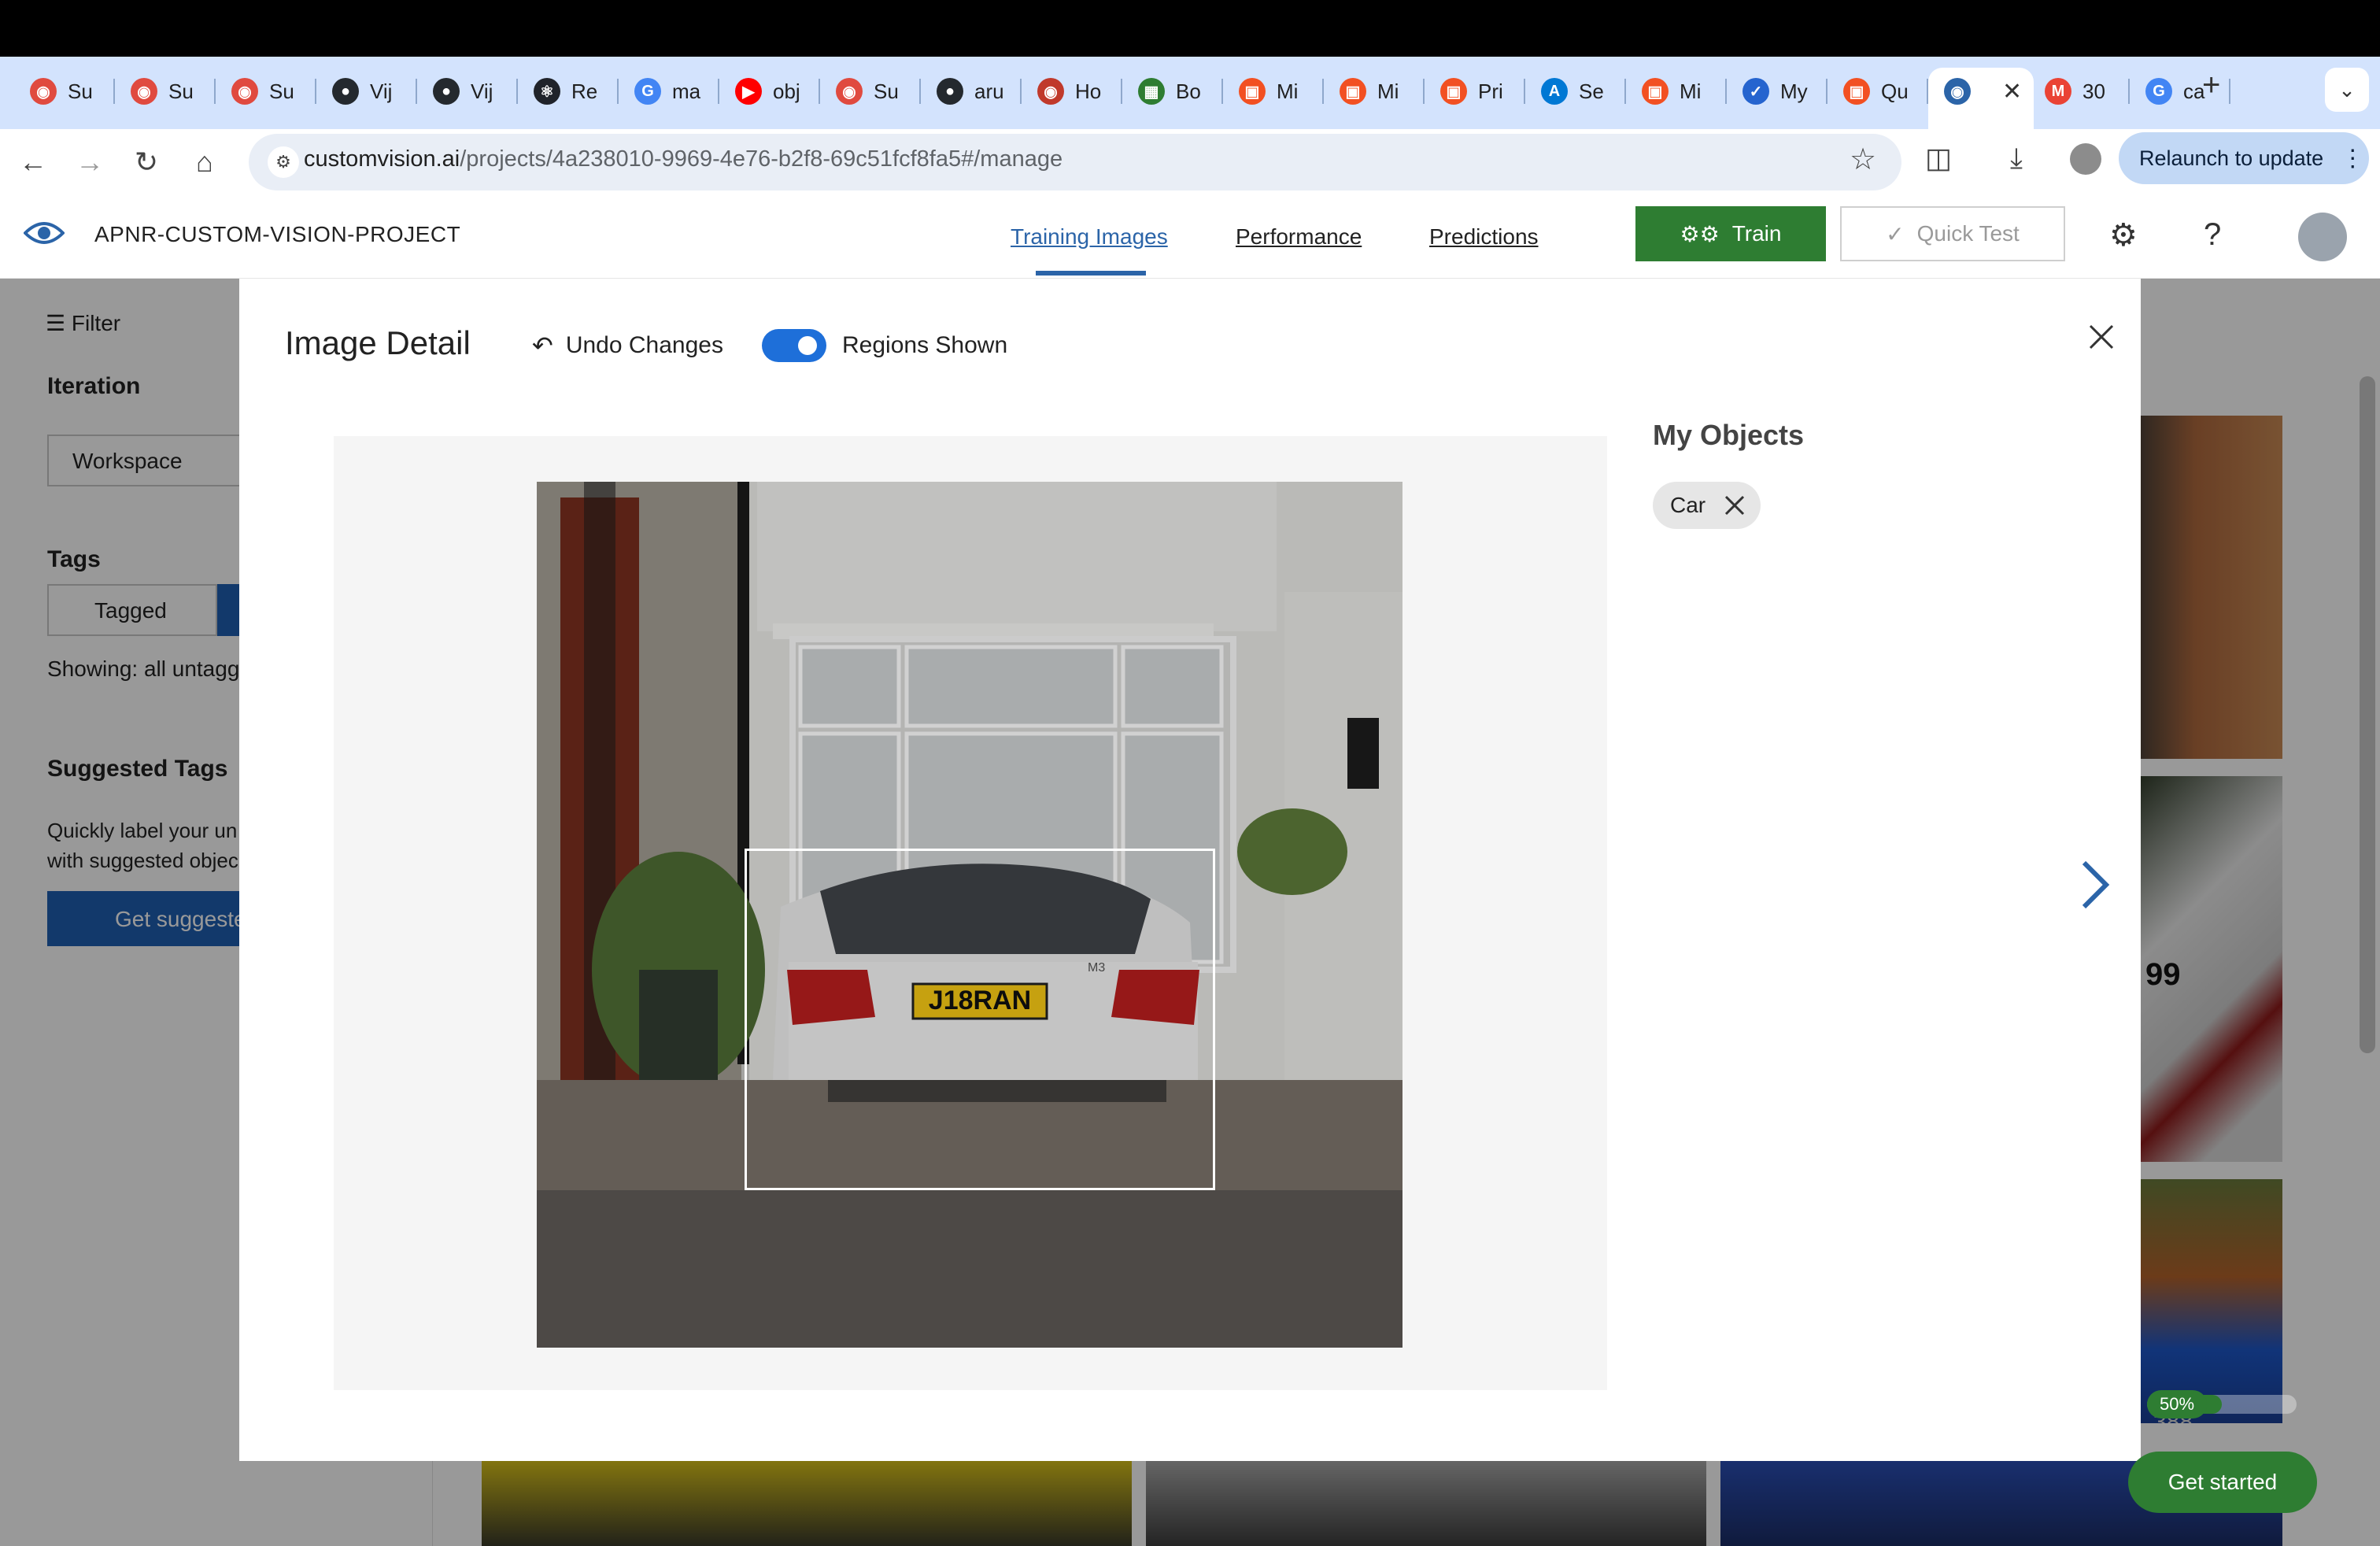 Image resolution: width=2380 pixels, height=1546 pixels. I want to click on browser-tab: ◉ ✕, so click(1981, 98).